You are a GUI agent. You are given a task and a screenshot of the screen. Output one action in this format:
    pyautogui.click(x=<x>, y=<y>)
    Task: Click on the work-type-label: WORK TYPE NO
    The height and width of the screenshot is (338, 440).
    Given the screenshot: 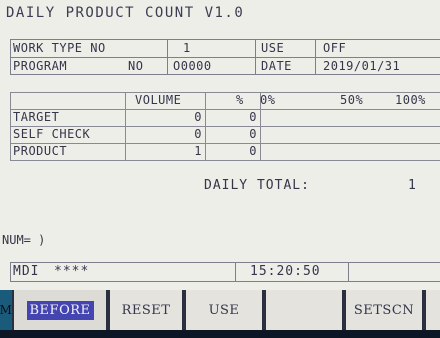 What is the action you would take?
    pyautogui.click(x=59, y=48)
    